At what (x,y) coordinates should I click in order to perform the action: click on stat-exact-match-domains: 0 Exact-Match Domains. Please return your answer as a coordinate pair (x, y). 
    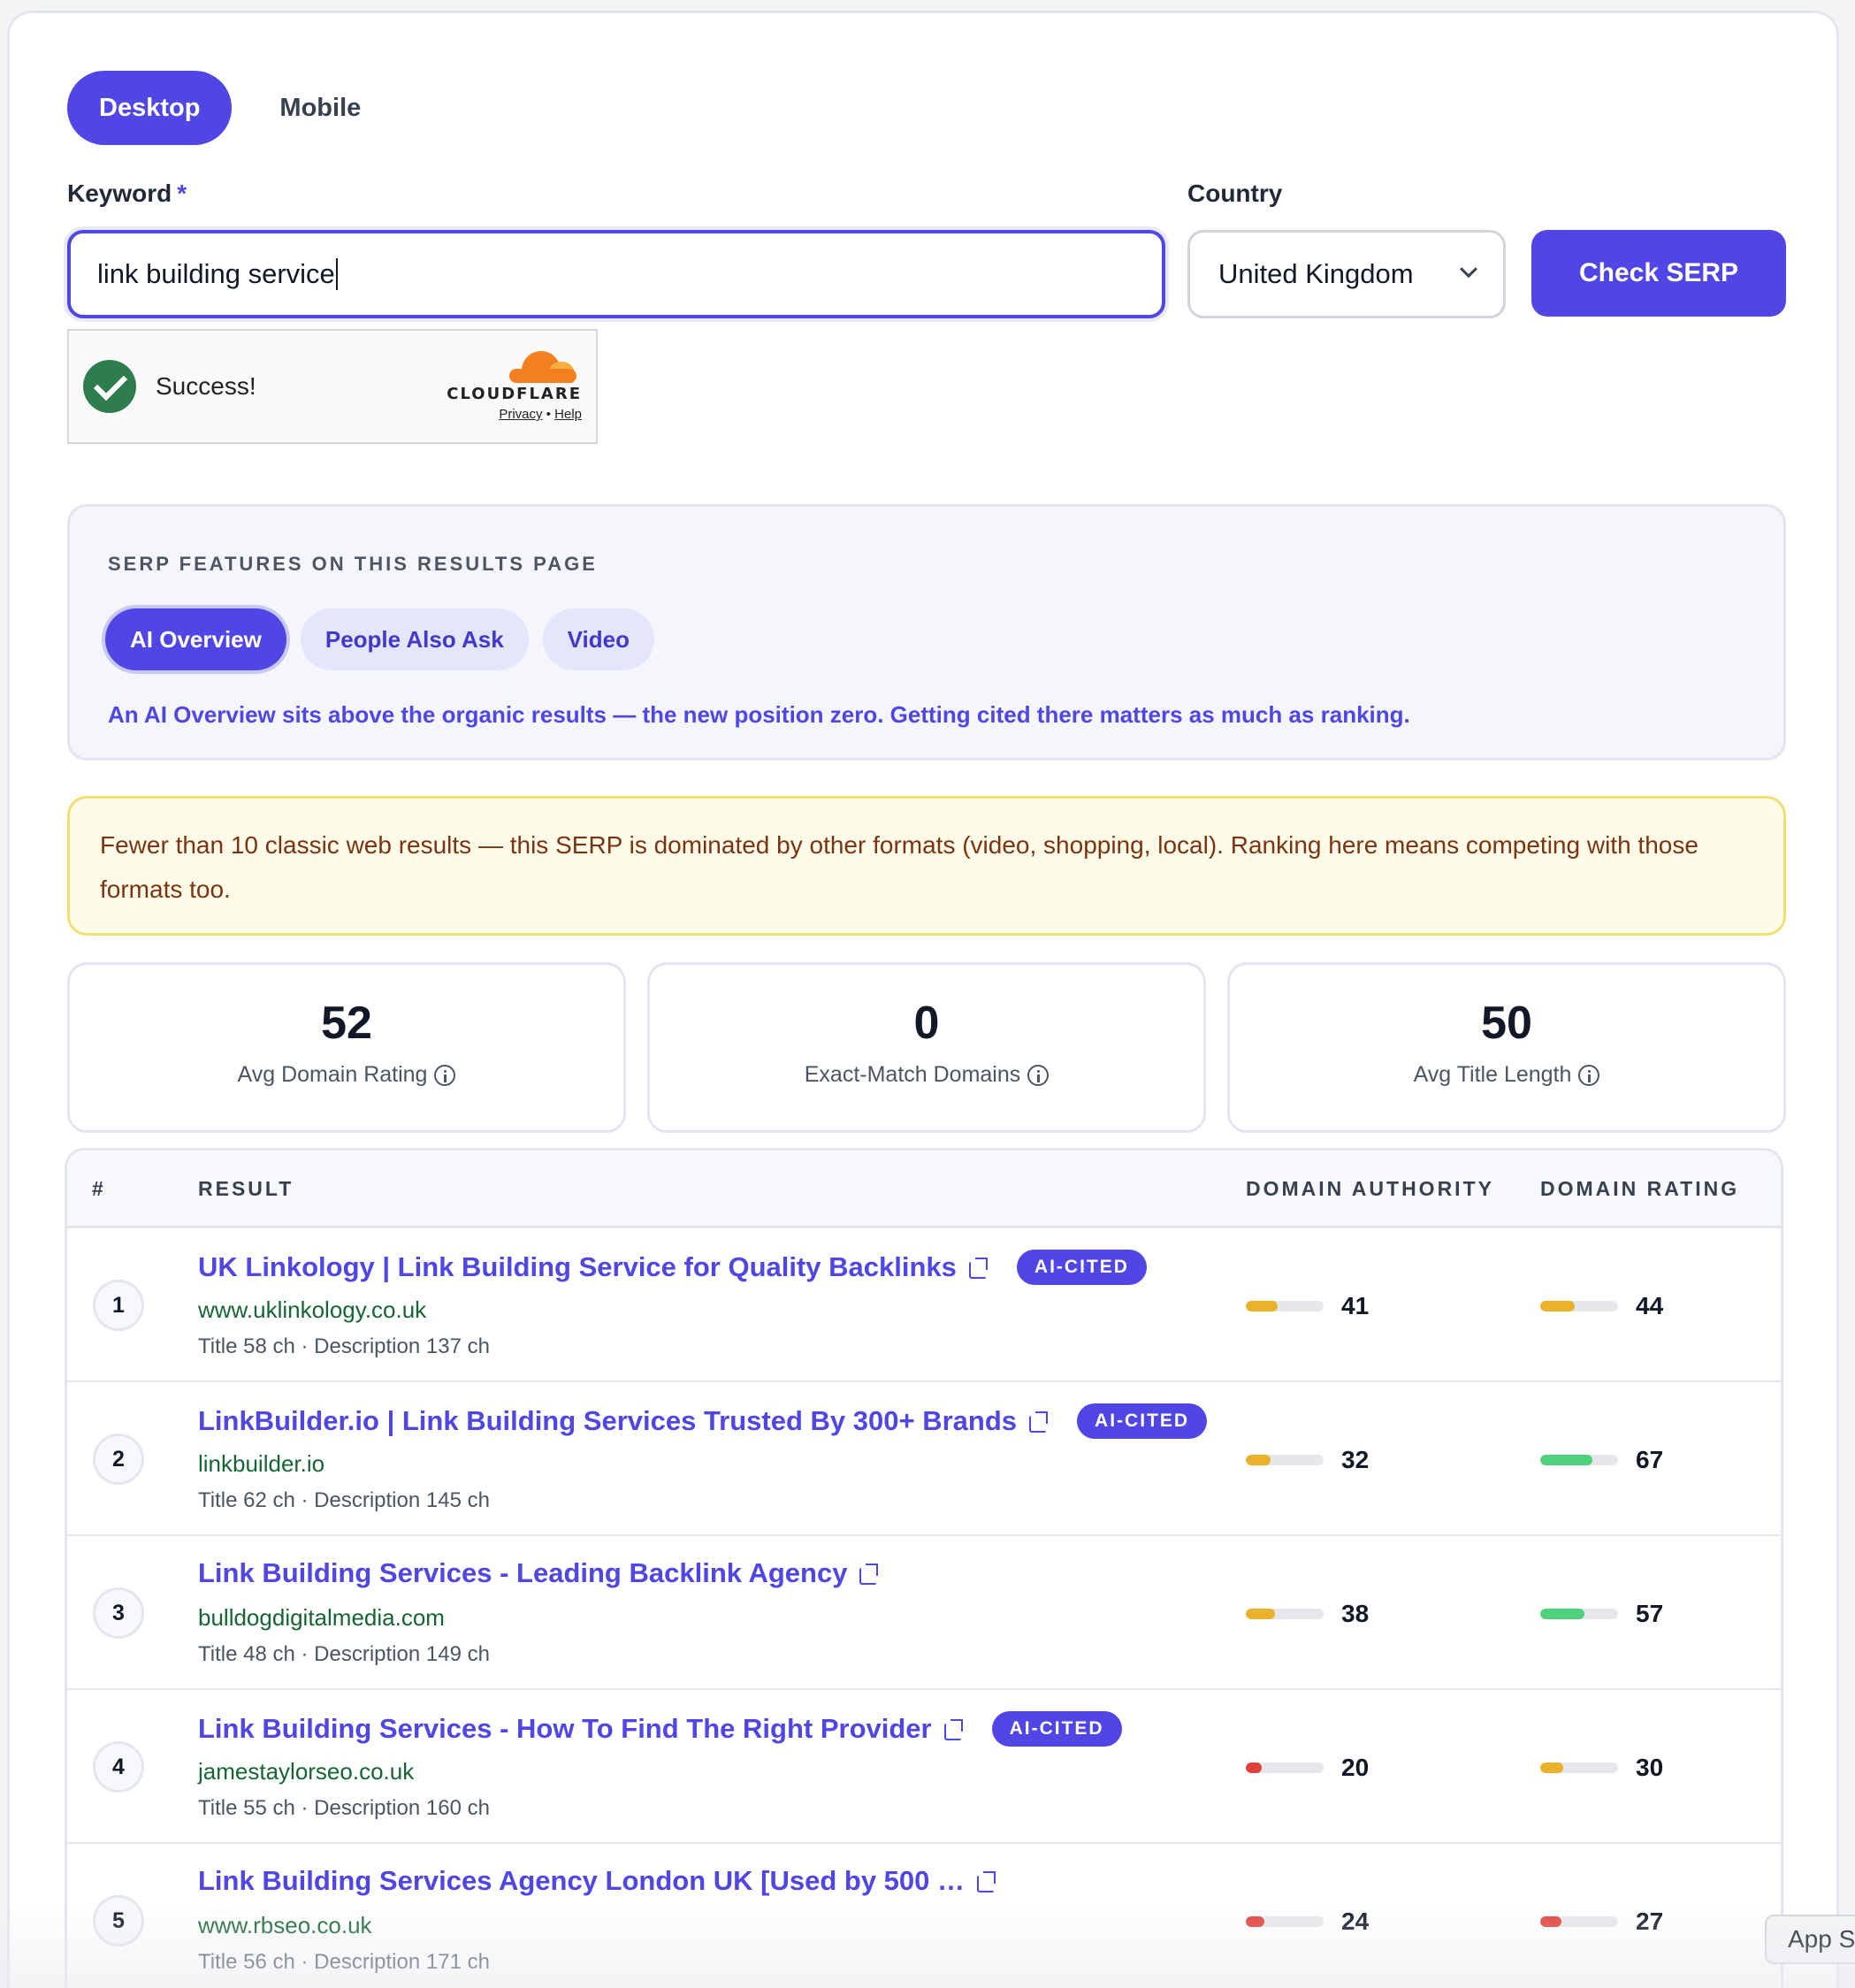
    Looking at the image, I should click on (926, 1048).